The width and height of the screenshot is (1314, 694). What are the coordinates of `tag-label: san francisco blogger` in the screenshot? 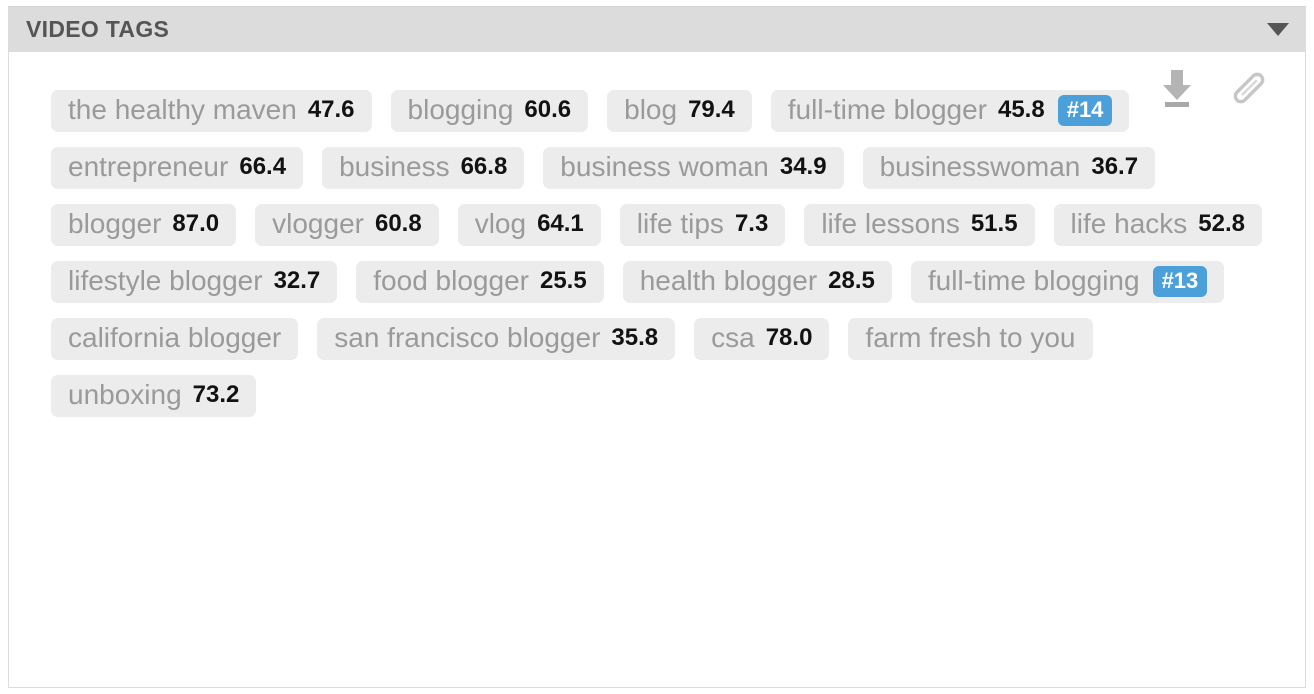 It's located at (467, 337).